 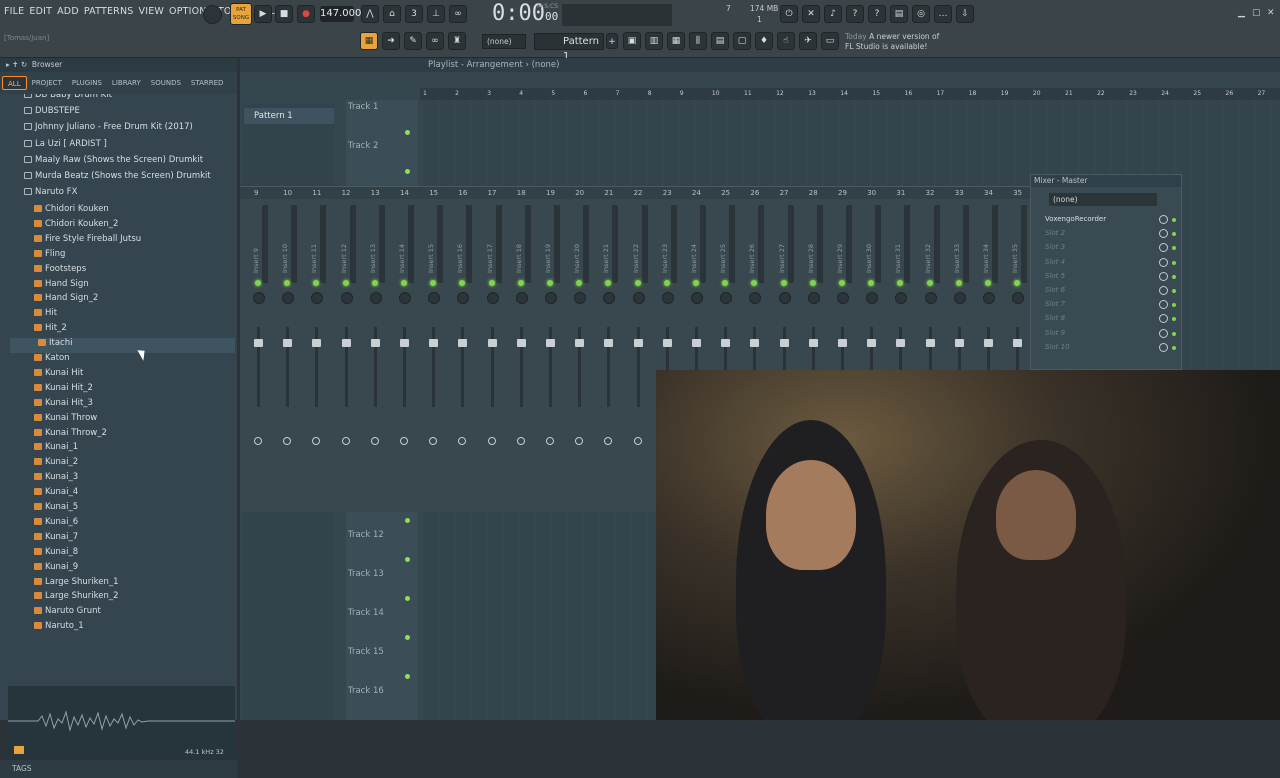 What do you see at coordinates (877, 14) in the screenshot?
I see `help-icon: ?` at bounding box center [877, 14].